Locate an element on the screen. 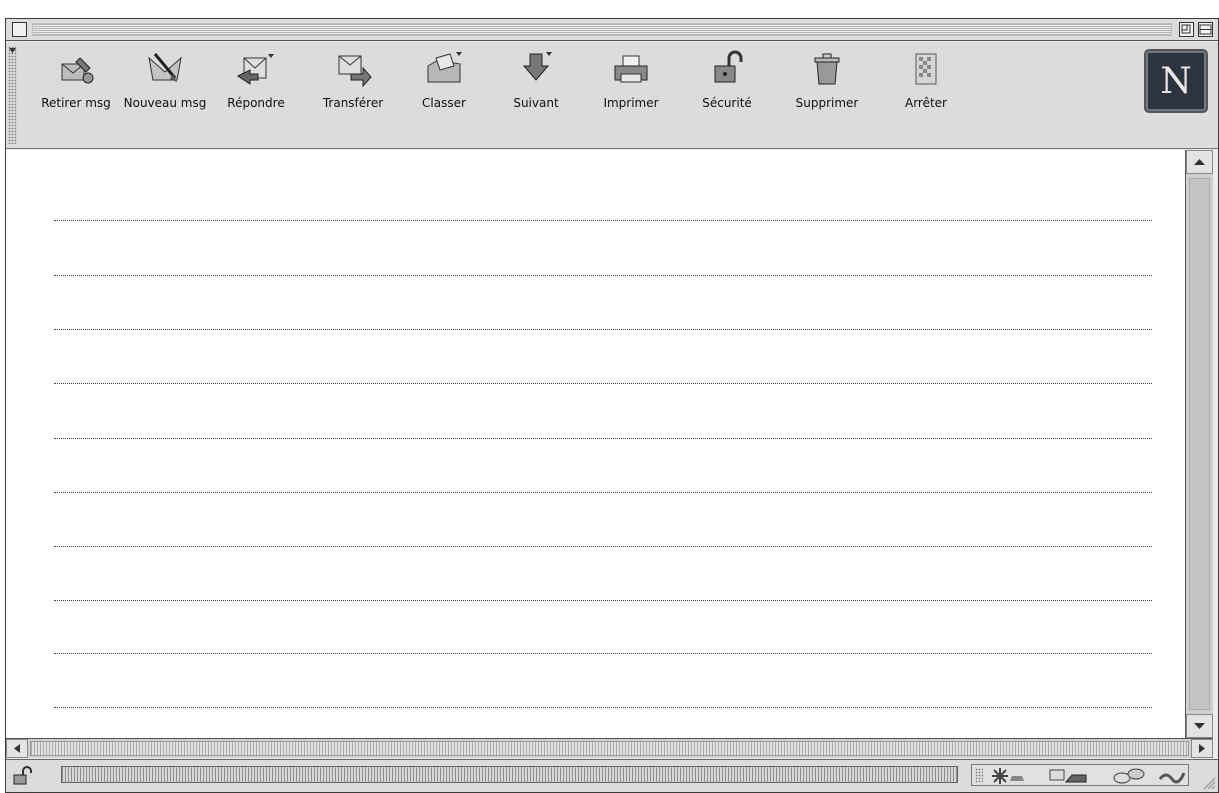  vertical-scroll-track is located at coordinates (1199, 444).